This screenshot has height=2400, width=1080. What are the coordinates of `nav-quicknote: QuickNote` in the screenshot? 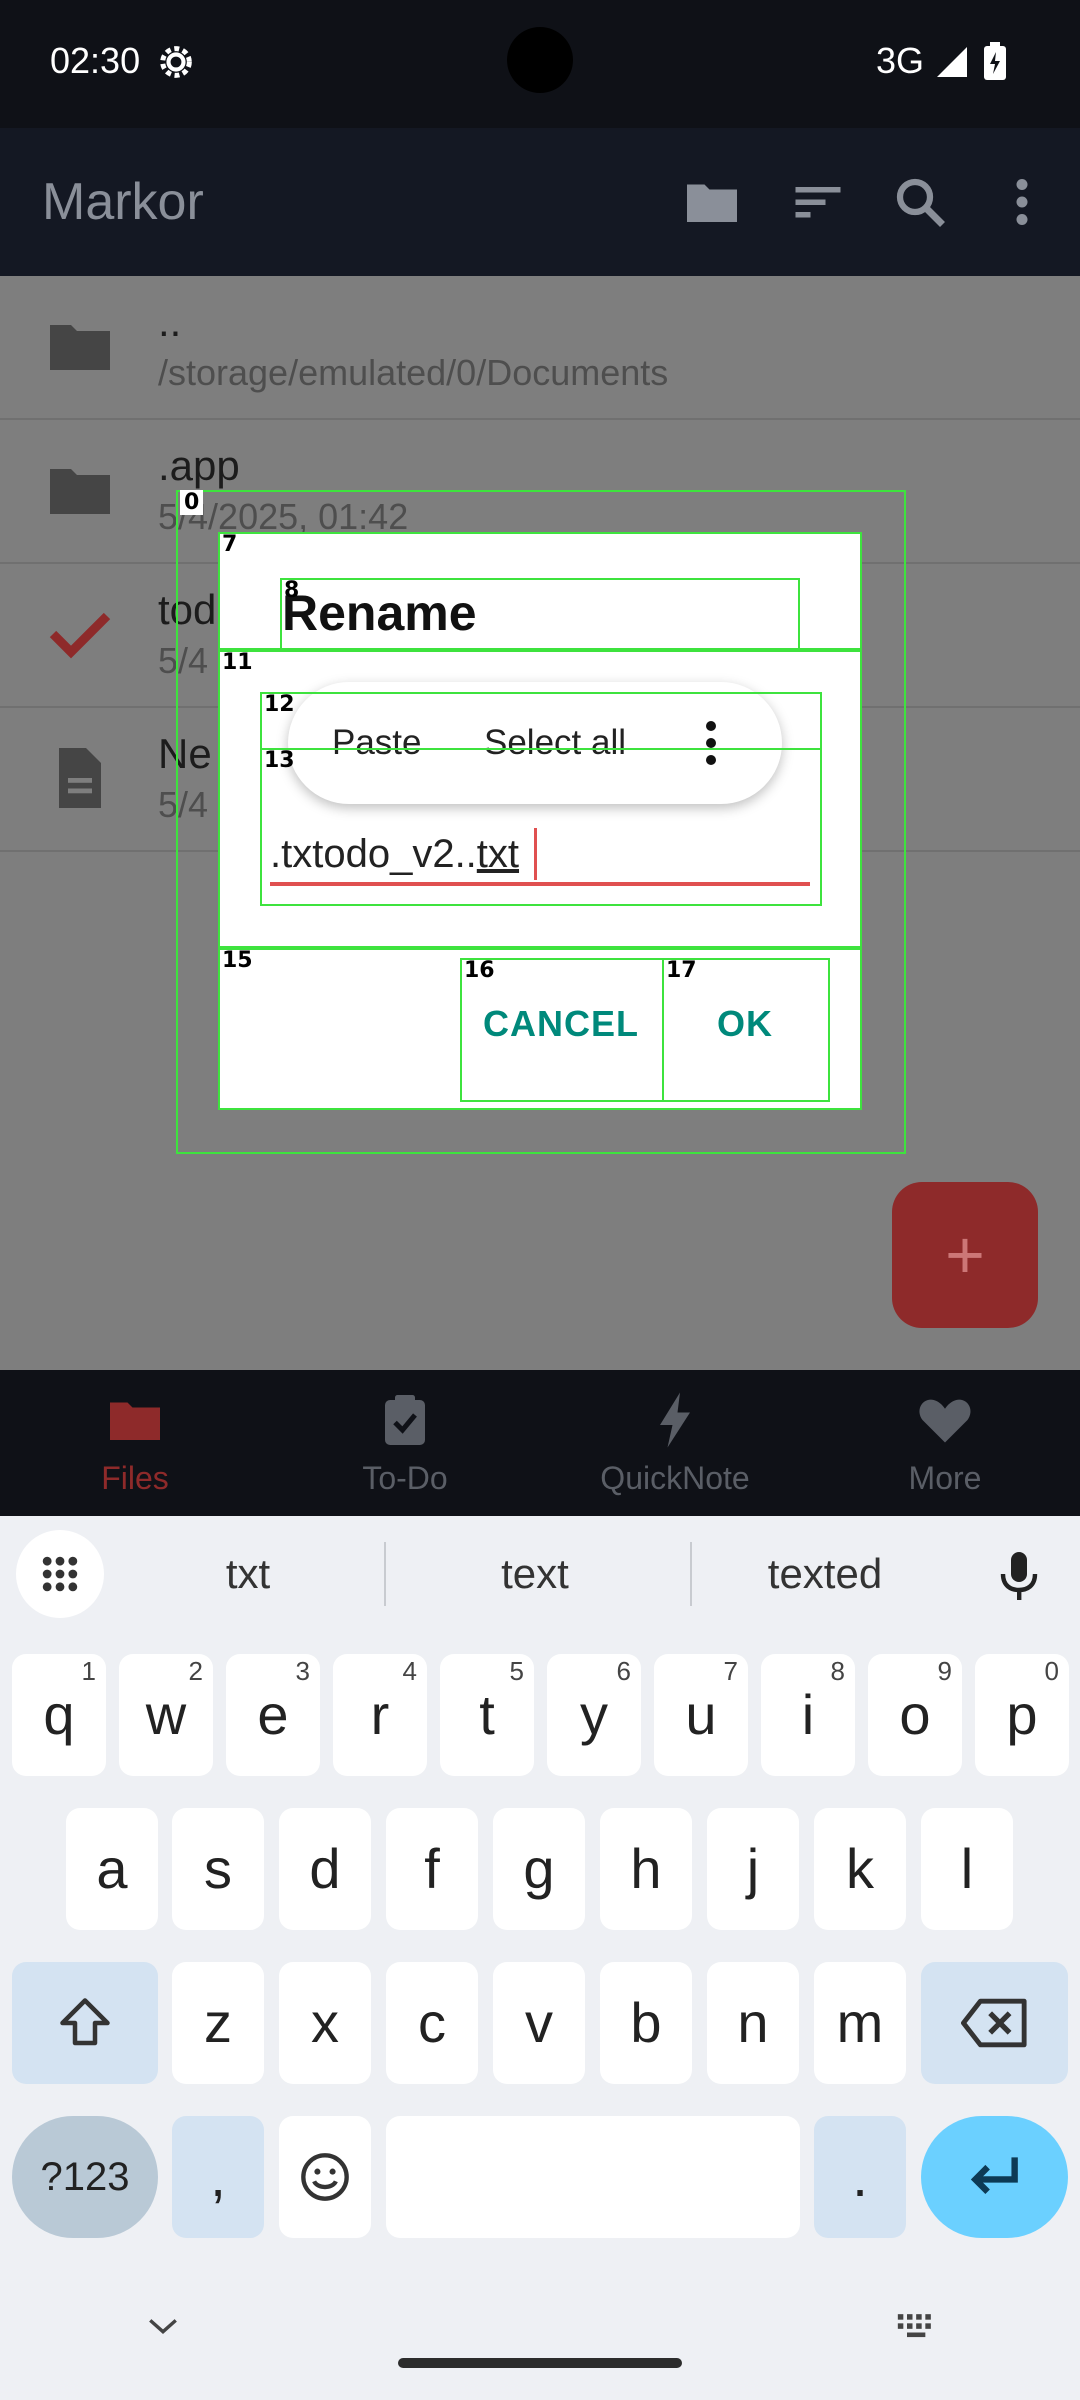 It's located at (675, 1443).